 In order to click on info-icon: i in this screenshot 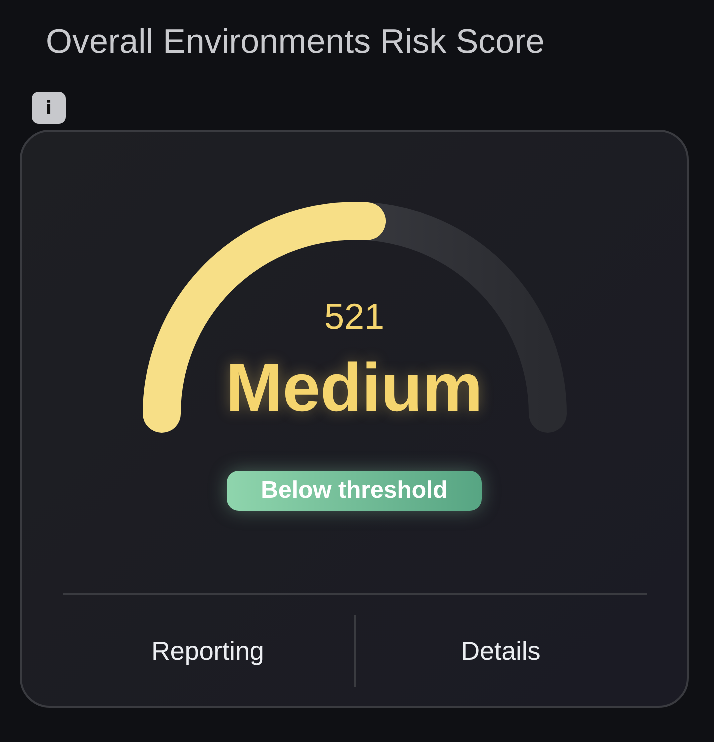, I will do `click(49, 108)`.